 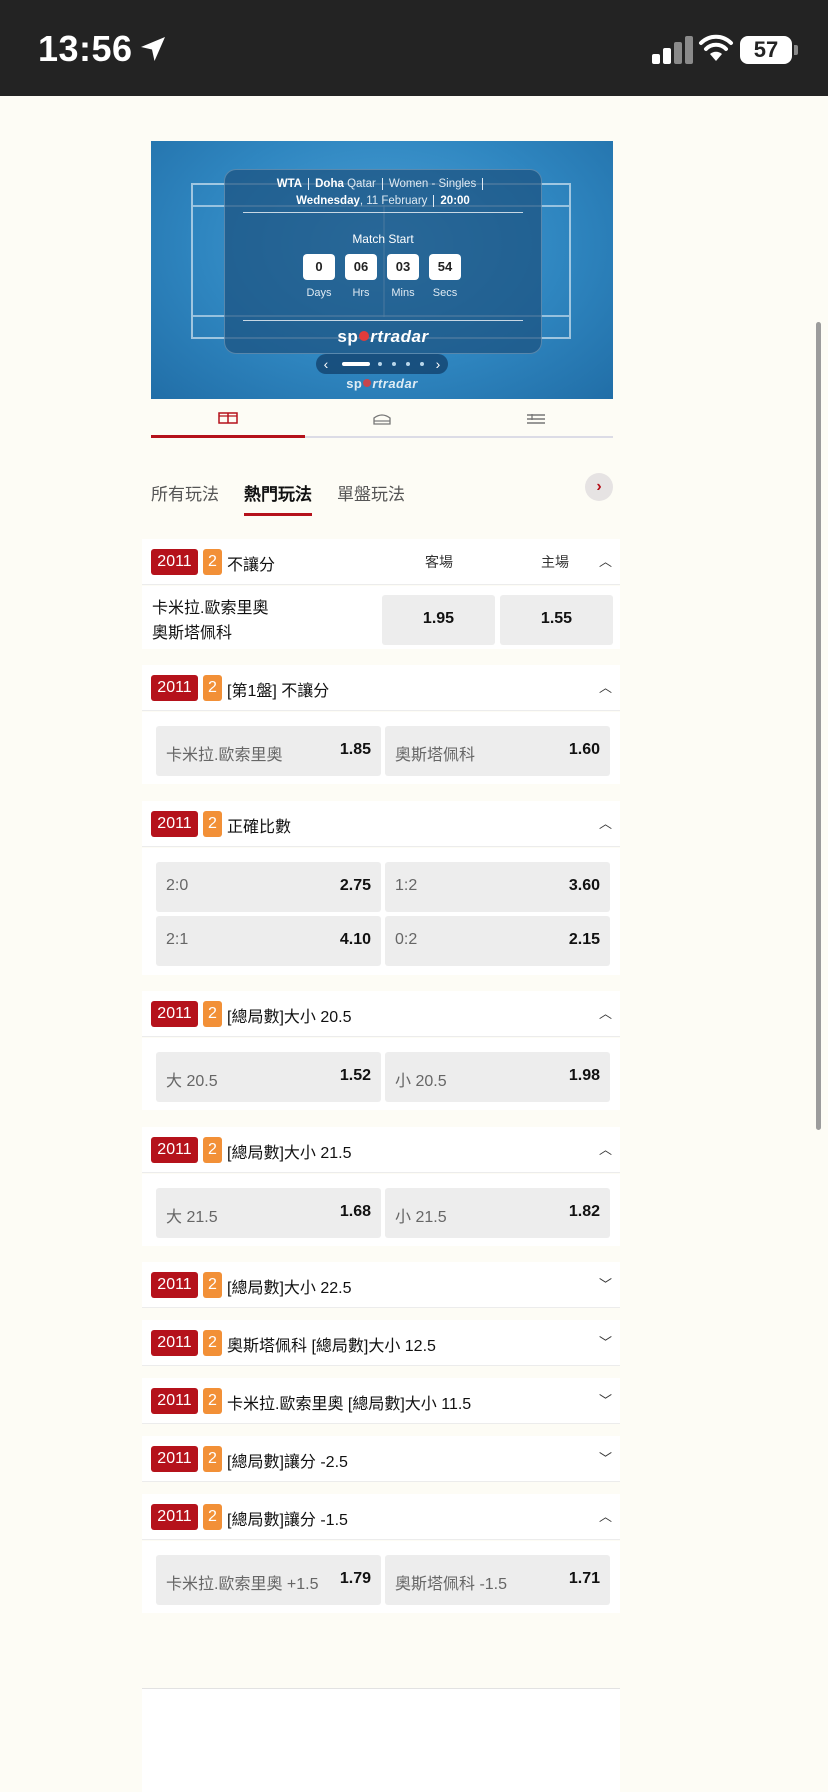 What do you see at coordinates (259, 827) in the screenshot?
I see `market-title: 正確比數` at bounding box center [259, 827].